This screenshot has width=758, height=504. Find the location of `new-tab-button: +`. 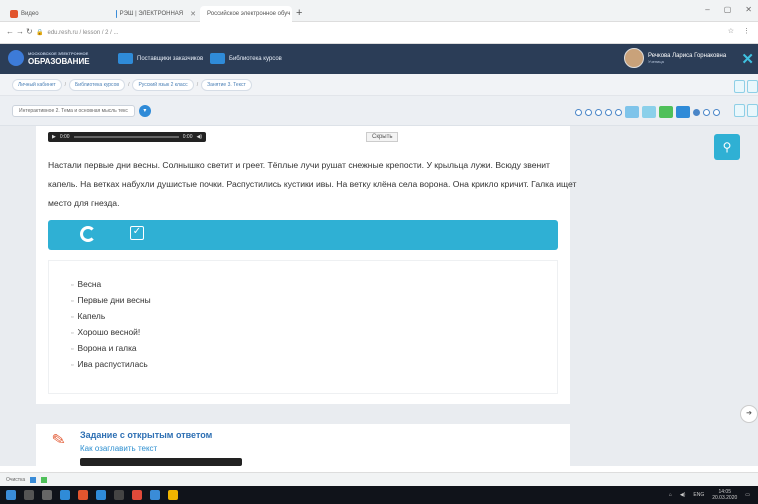

new-tab-button: + is located at coordinates (299, 13).